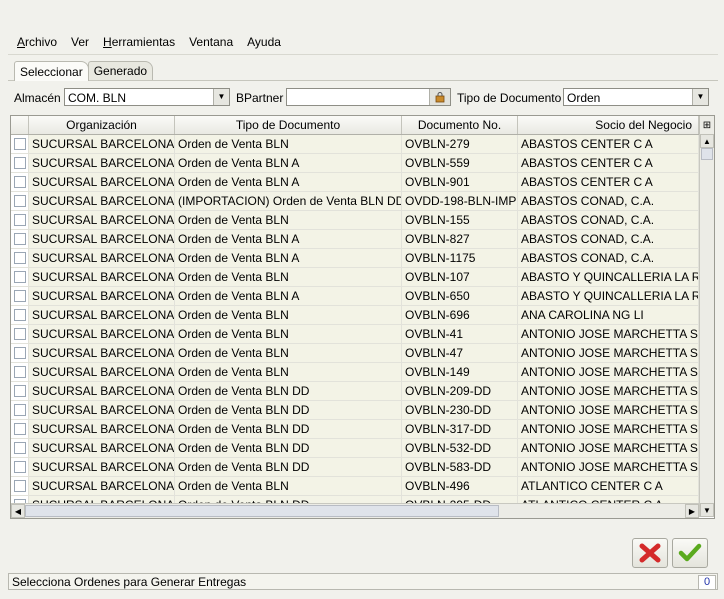 This screenshot has height=599, width=724. Describe the element at coordinates (120, 70) in the screenshot. I see `tab-generado: Generado` at that location.